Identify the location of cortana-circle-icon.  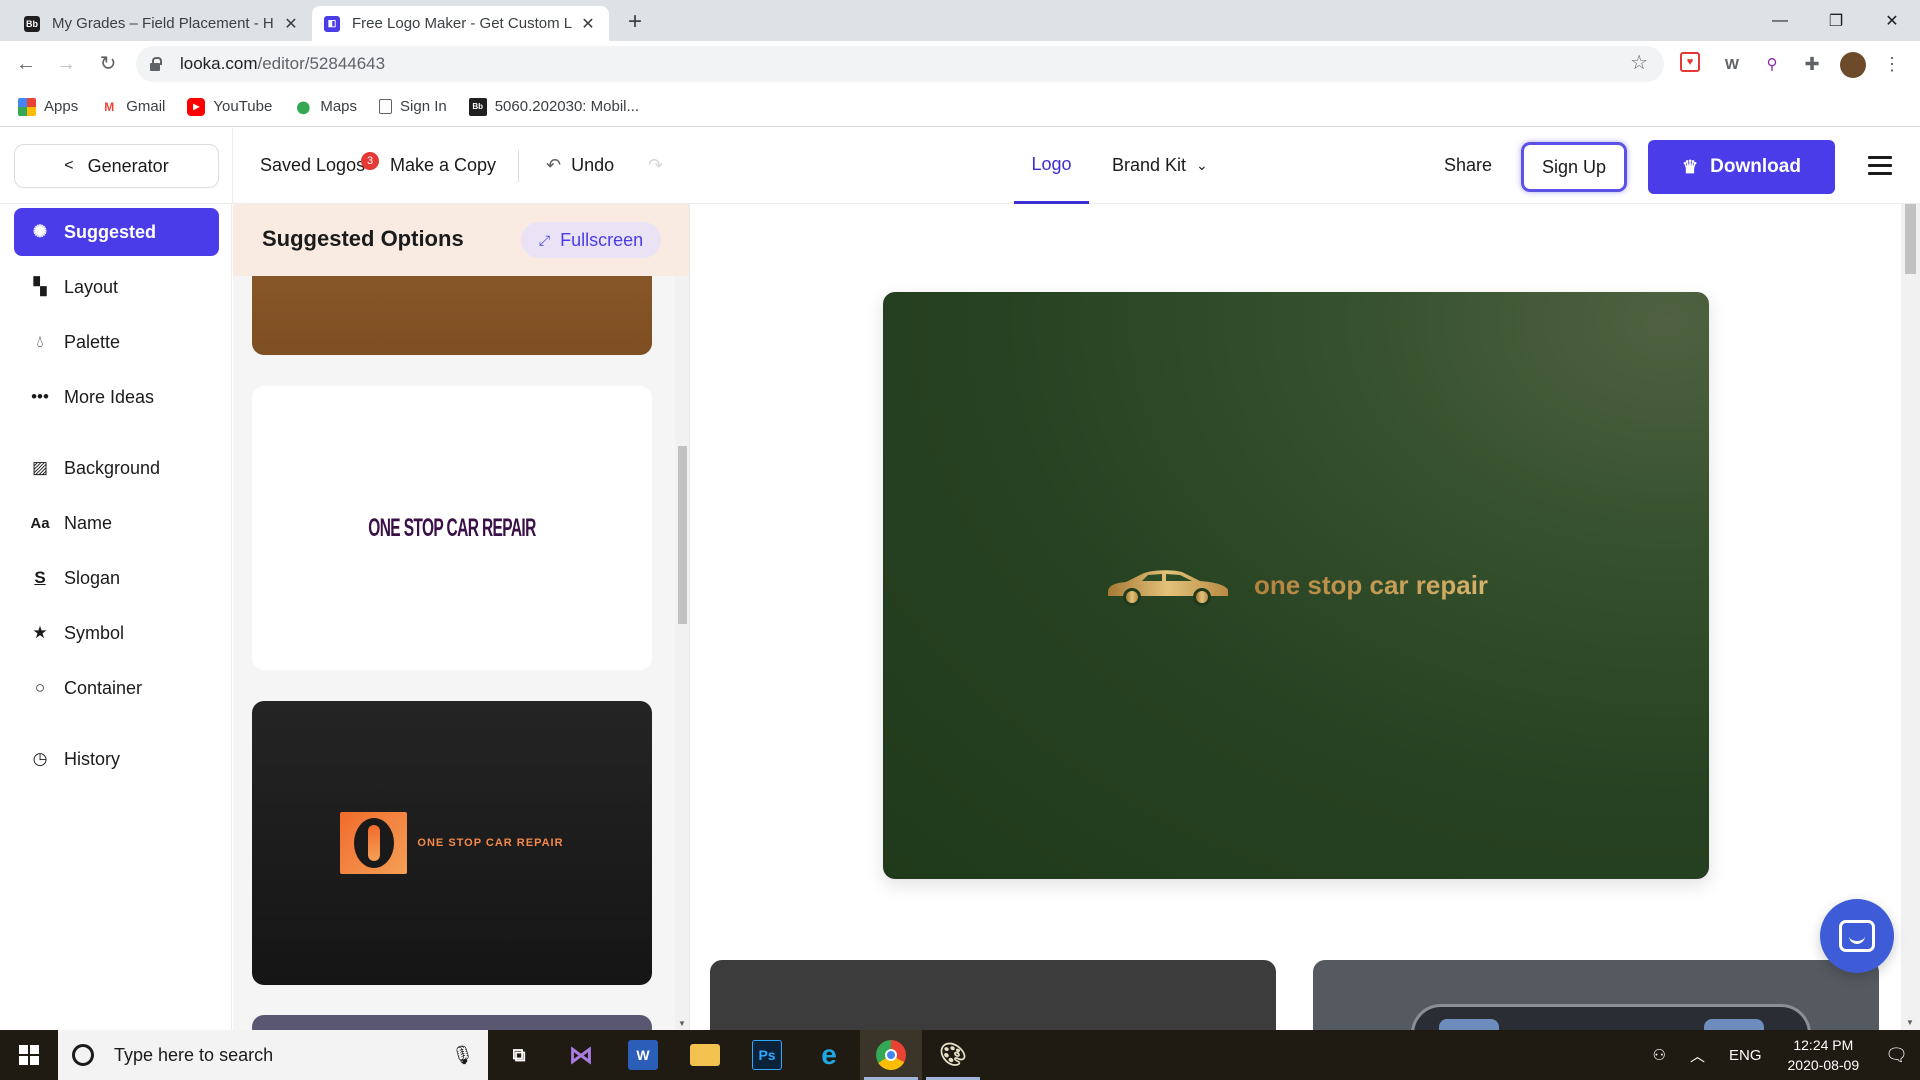
(83, 1055).